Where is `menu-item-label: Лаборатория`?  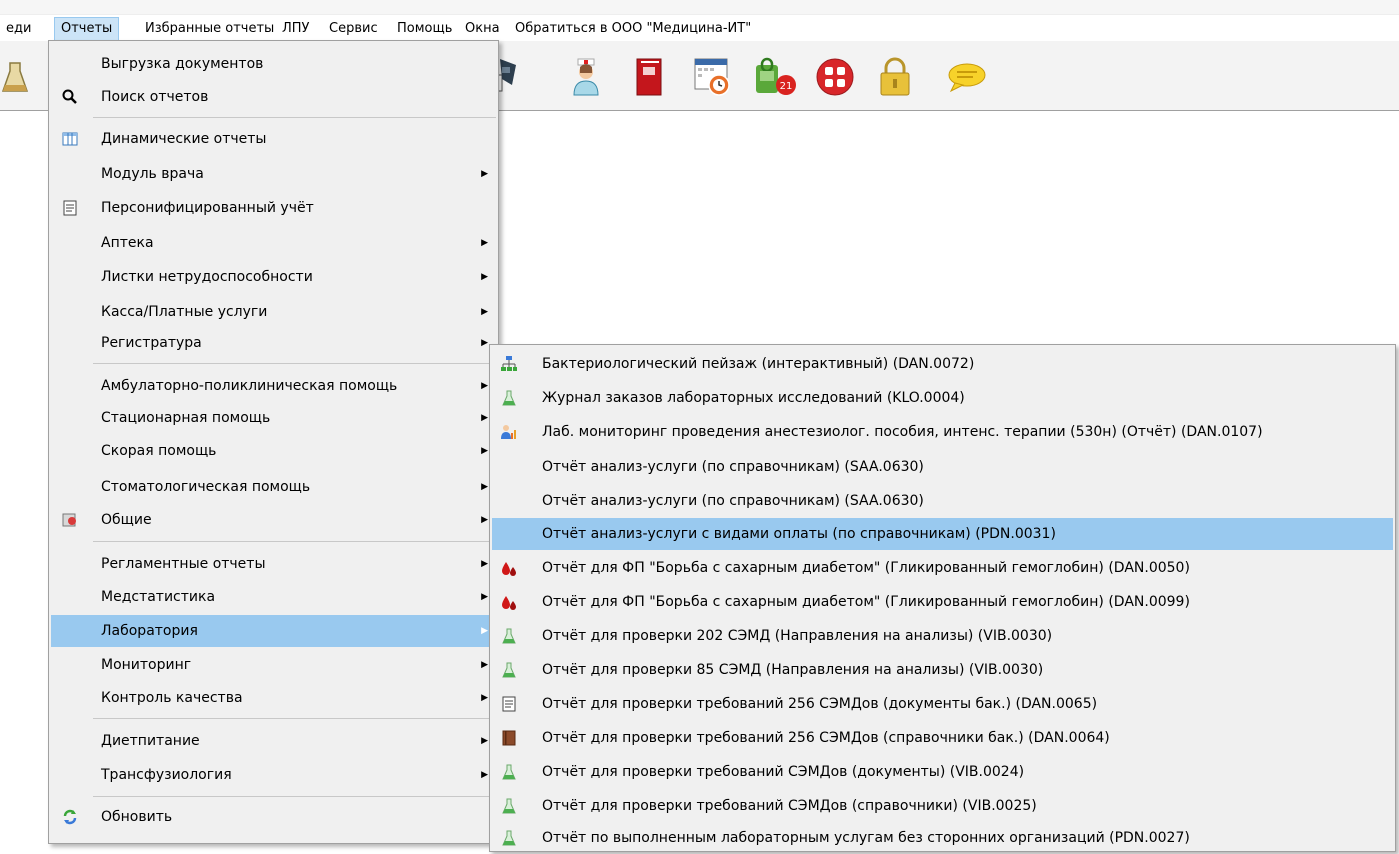 menu-item-label: Лаборатория is located at coordinates (149, 631).